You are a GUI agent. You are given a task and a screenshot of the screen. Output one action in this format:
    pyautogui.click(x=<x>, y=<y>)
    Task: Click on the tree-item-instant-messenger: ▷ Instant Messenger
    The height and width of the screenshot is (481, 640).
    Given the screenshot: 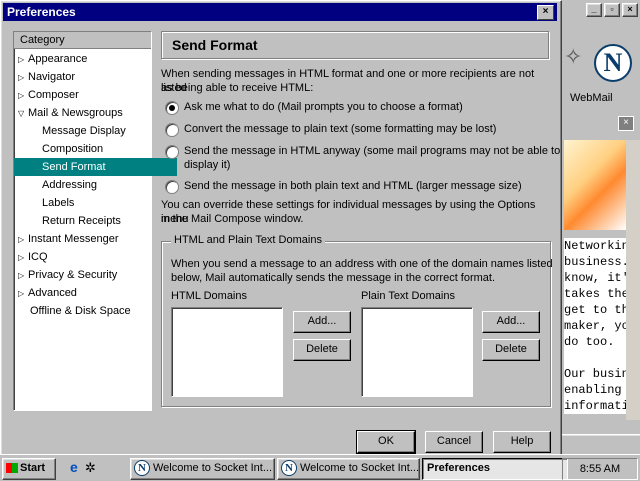 What is the action you would take?
    pyautogui.click(x=68, y=239)
    